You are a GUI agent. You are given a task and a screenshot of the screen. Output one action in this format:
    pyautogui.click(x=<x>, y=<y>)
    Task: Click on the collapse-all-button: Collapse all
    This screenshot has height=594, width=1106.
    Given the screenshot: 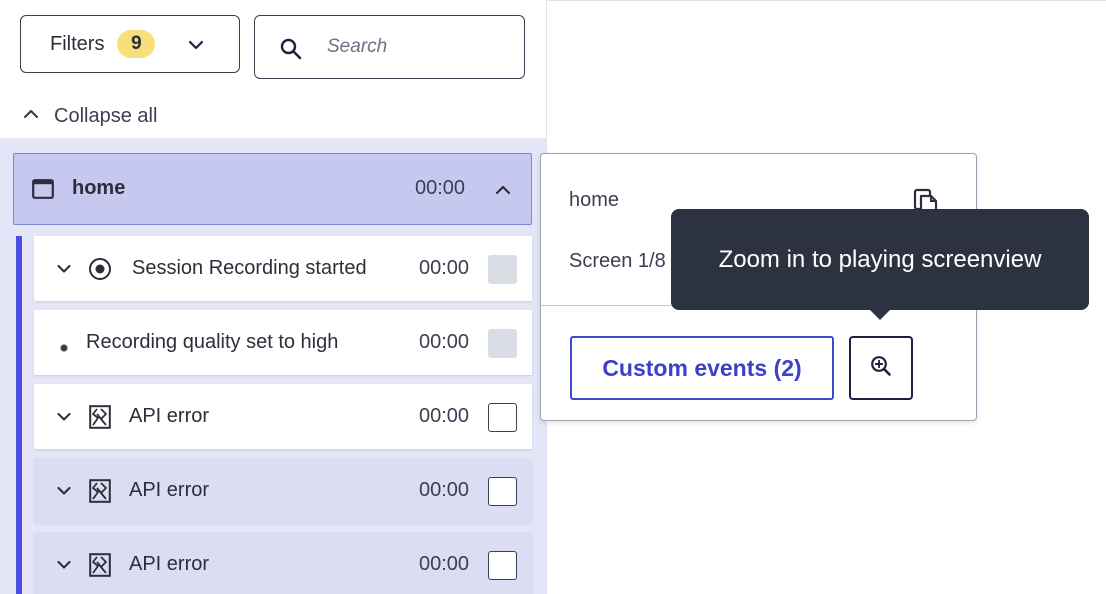 What is the action you would take?
    pyautogui.click(x=89, y=116)
    